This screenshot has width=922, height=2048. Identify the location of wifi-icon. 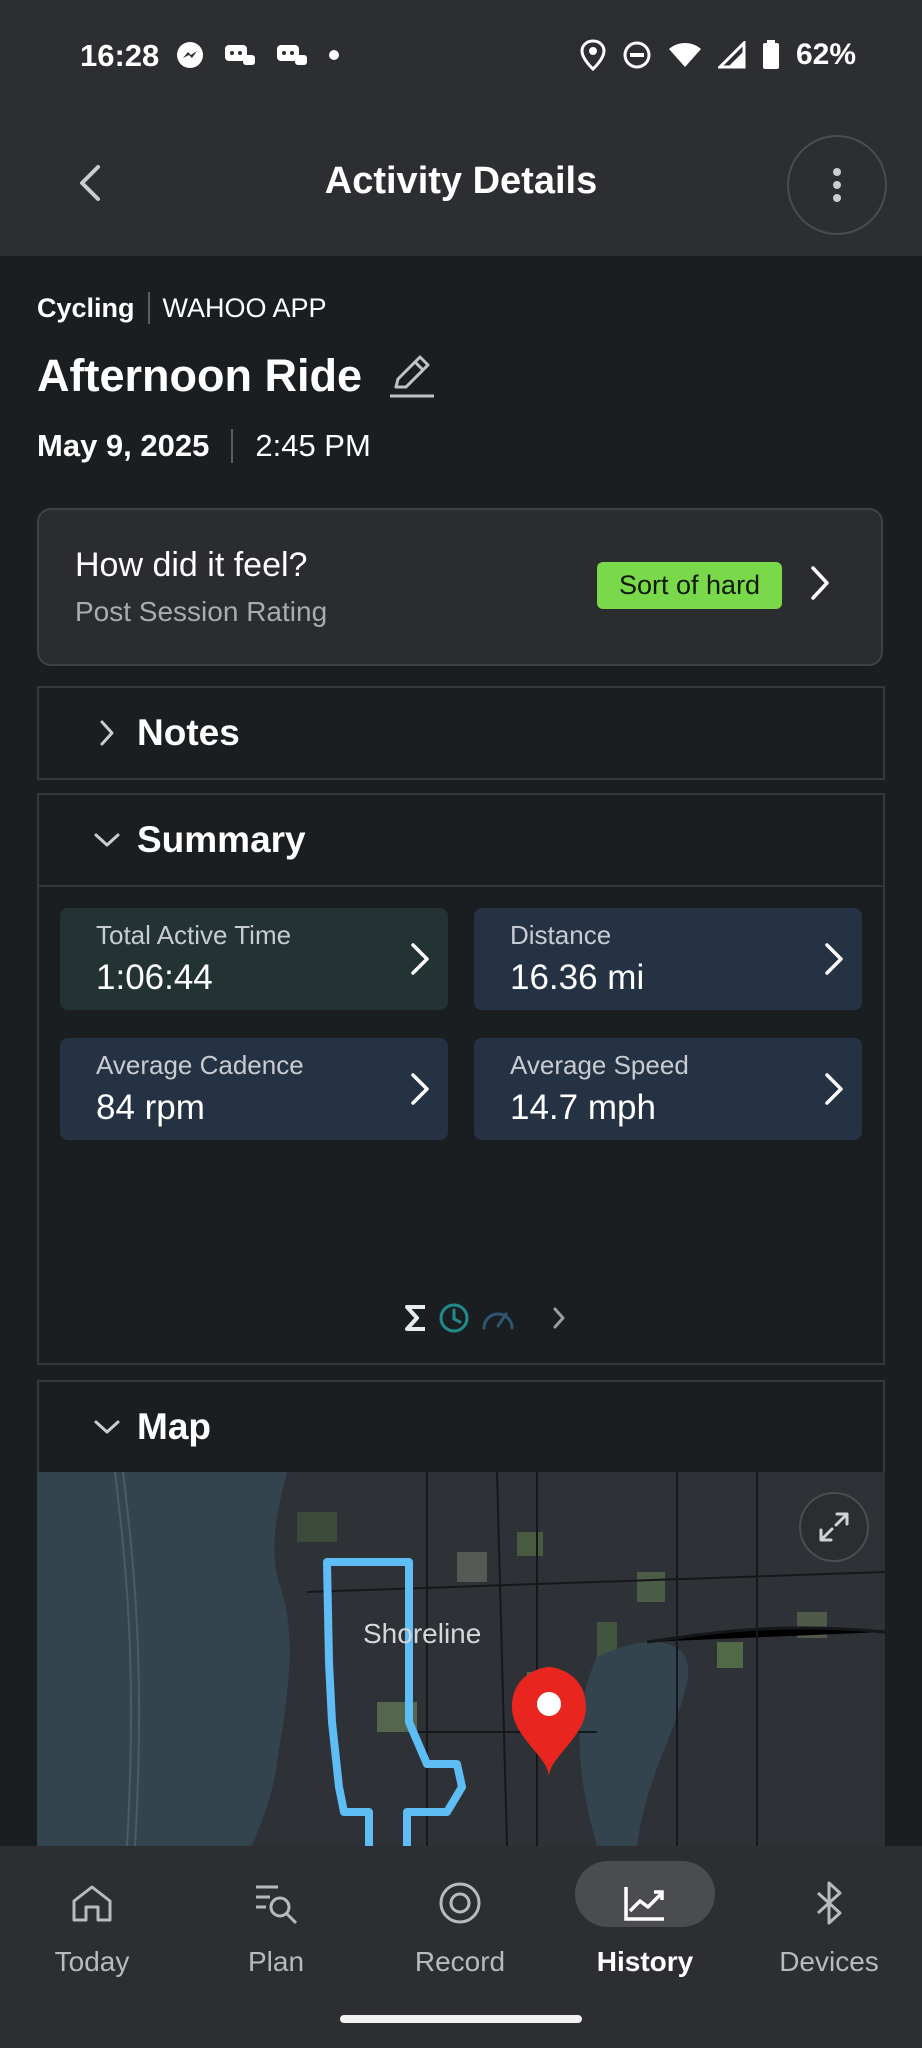
(684, 55).